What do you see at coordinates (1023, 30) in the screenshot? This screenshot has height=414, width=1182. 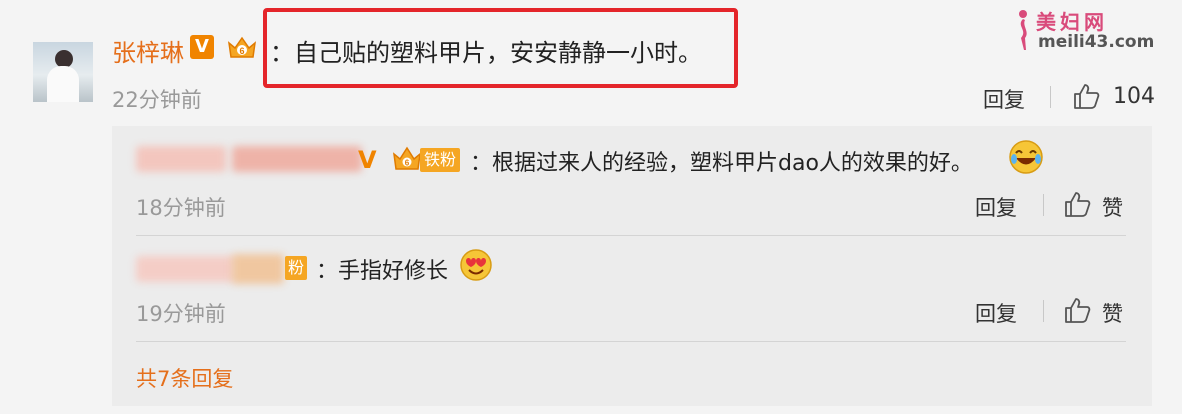 I see `figure-icon` at bounding box center [1023, 30].